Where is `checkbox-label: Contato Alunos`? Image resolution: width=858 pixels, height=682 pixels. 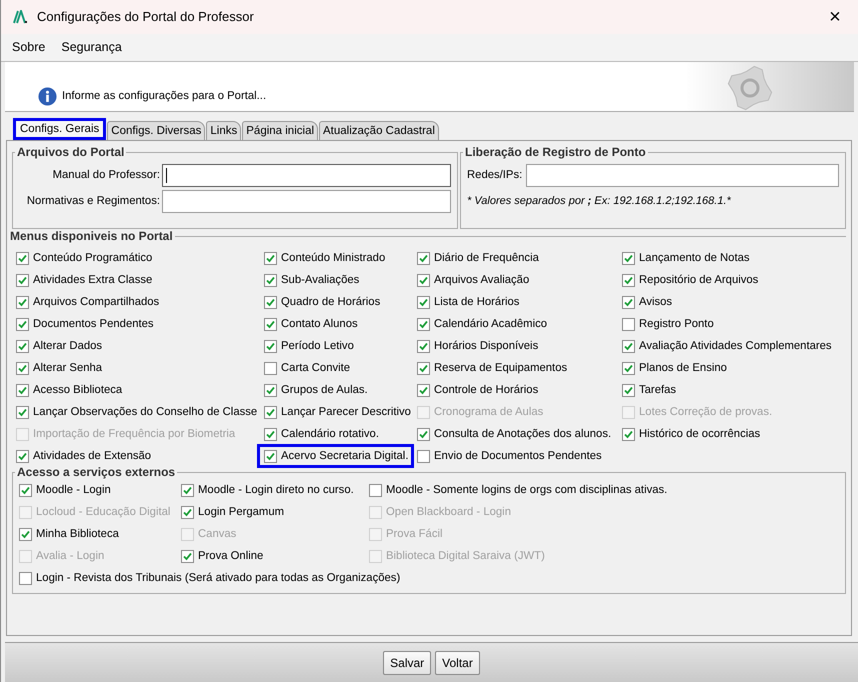 checkbox-label: Contato Alunos is located at coordinates (319, 324).